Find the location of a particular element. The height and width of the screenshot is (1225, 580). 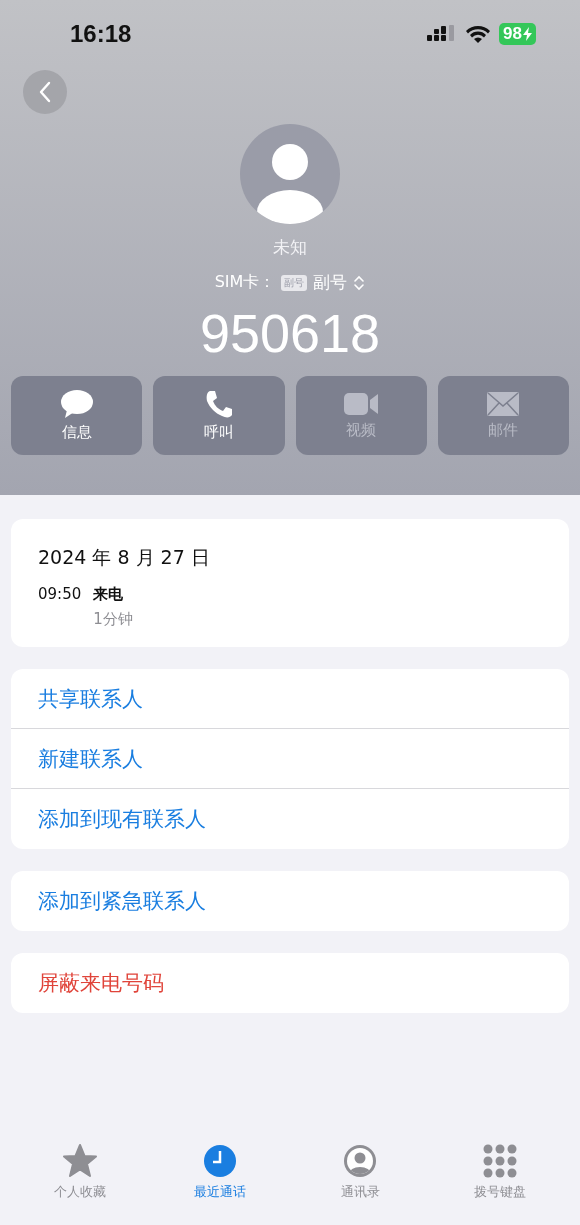

call-time: 09:50 is located at coordinates (60, 595).